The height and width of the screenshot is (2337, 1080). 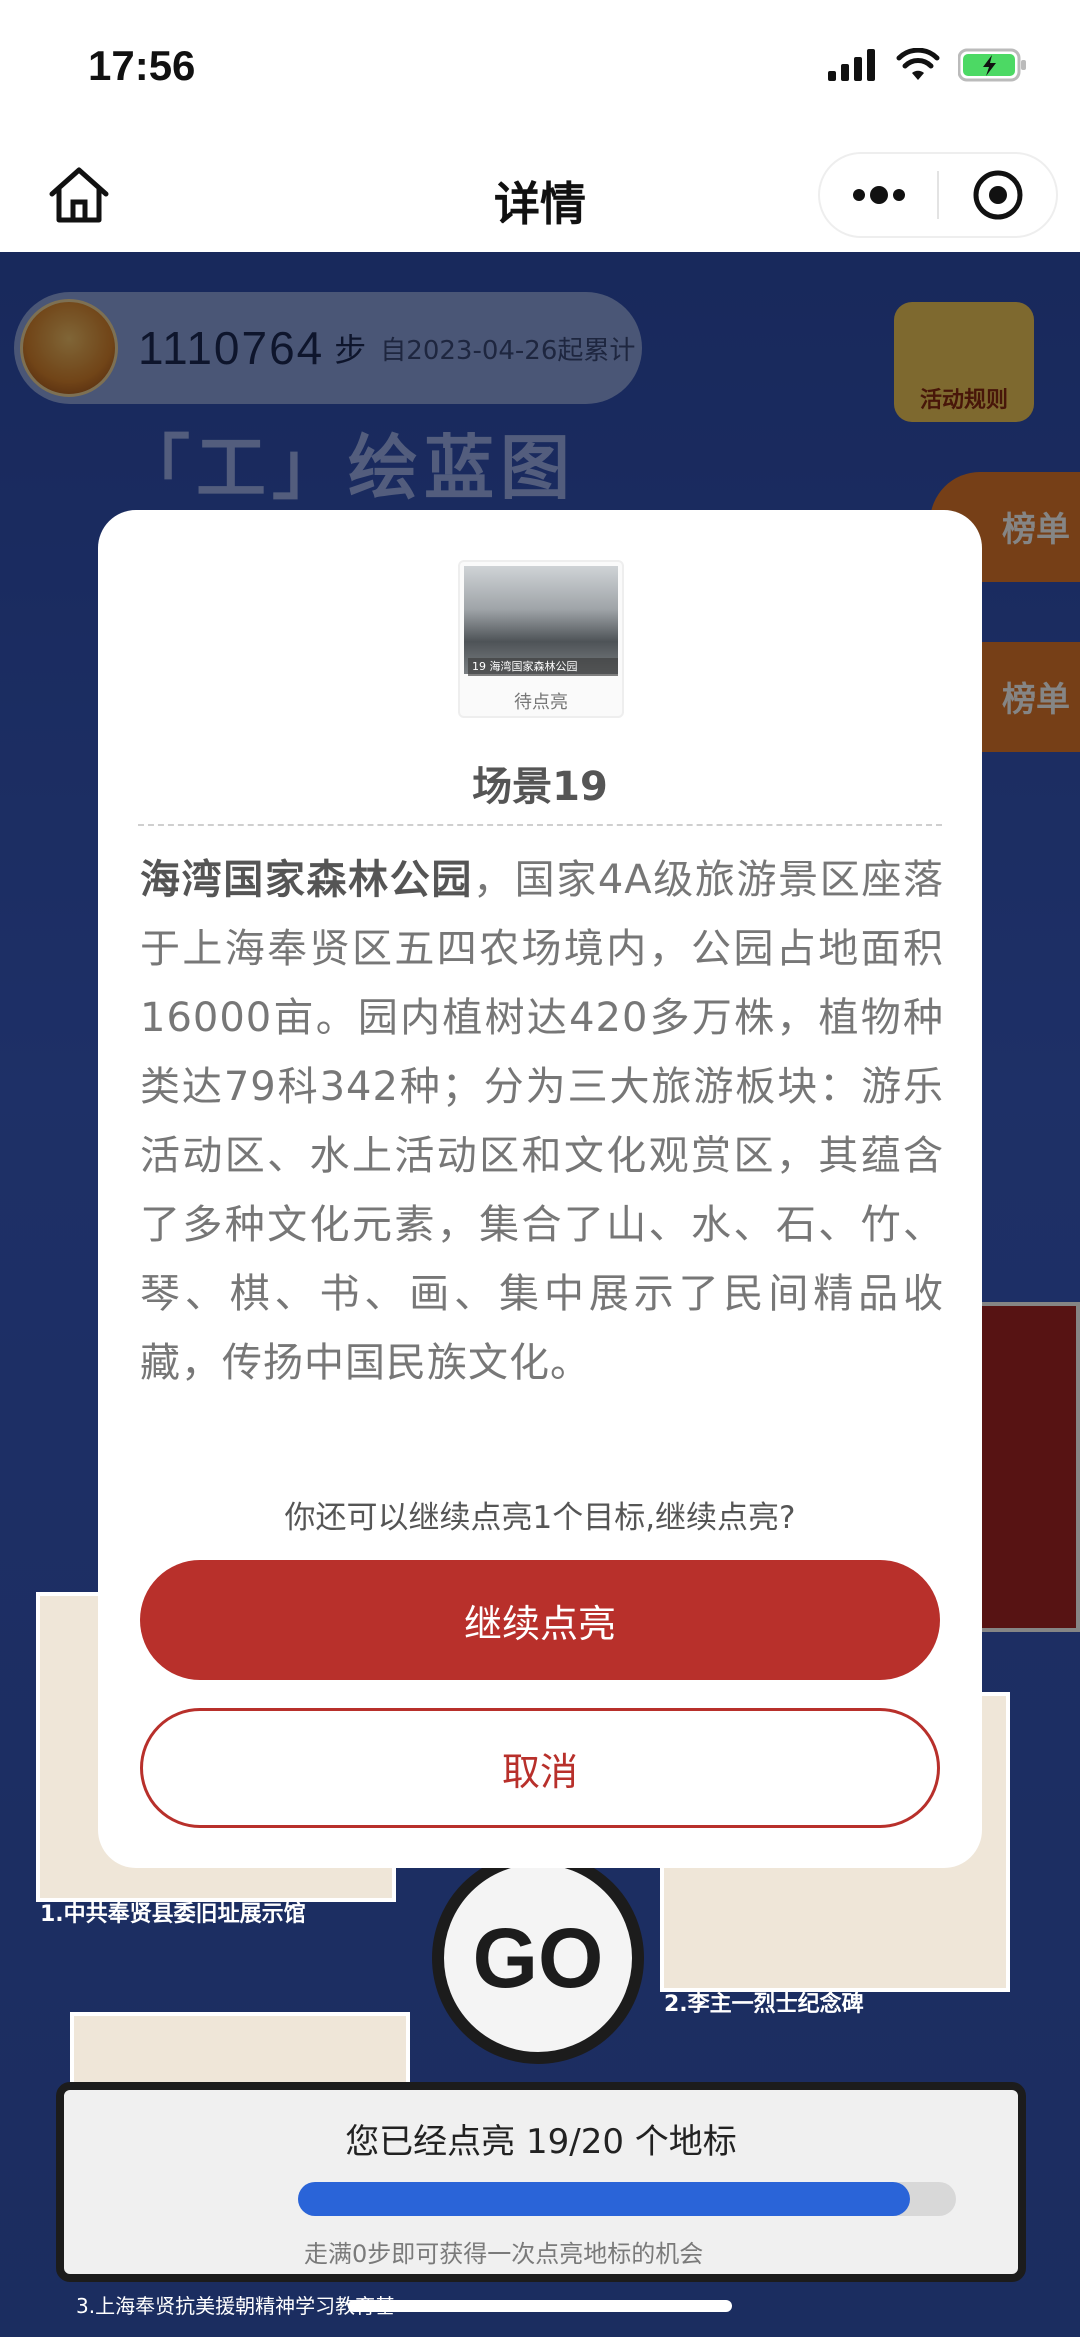 I want to click on status-icons, so click(x=928, y=65).